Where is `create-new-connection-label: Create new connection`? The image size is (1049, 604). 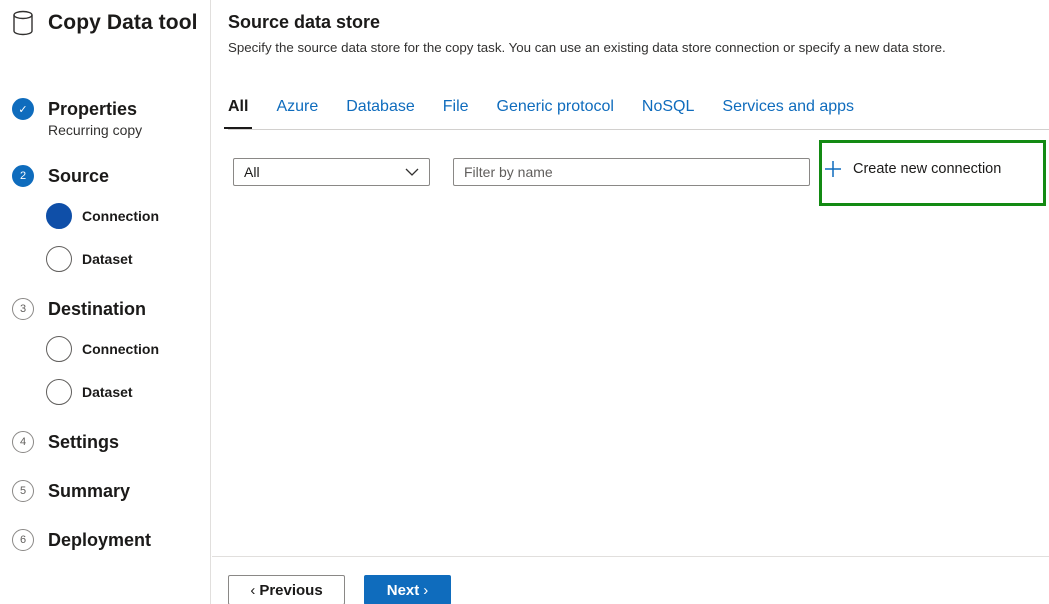
create-new-connection-label: Create new connection is located at coordinates (927, 169).